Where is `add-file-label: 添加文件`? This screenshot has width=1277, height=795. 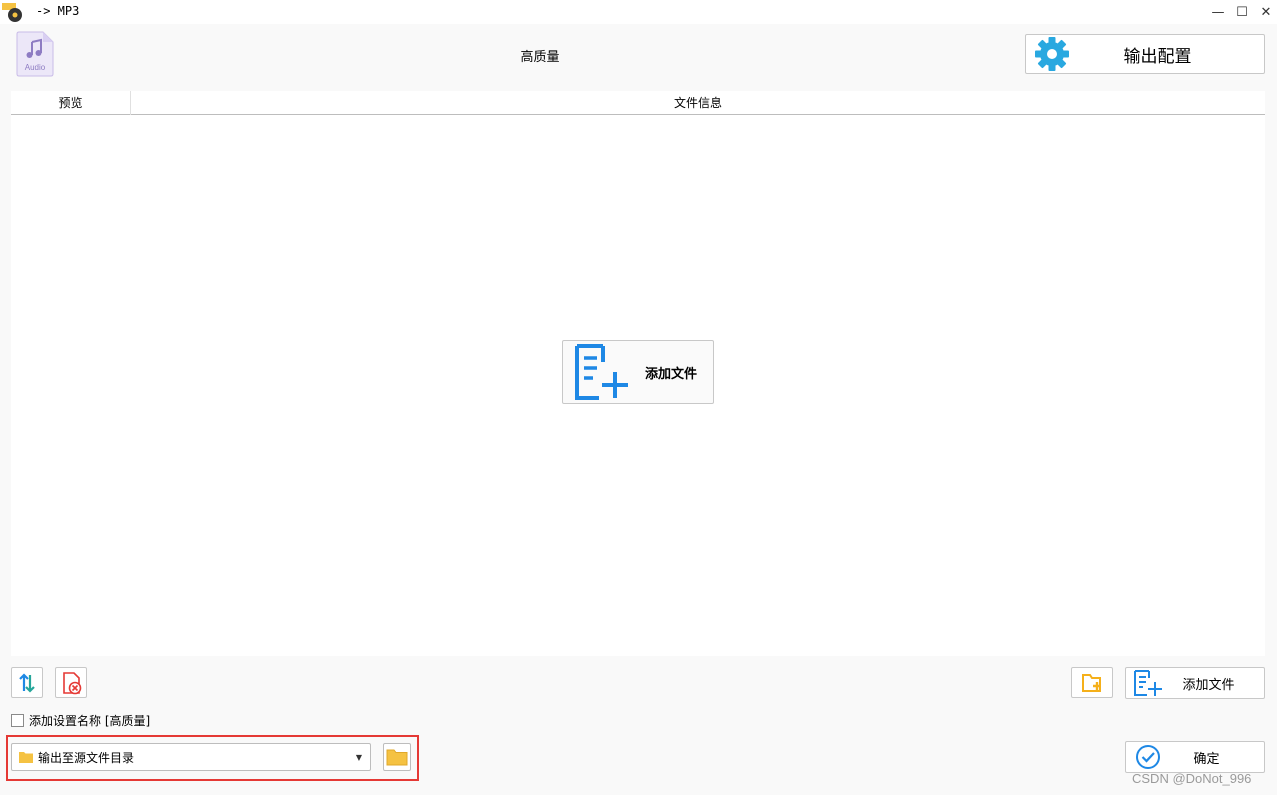 add-file-label: 添加文件 is located at coordinates (1208, 685).